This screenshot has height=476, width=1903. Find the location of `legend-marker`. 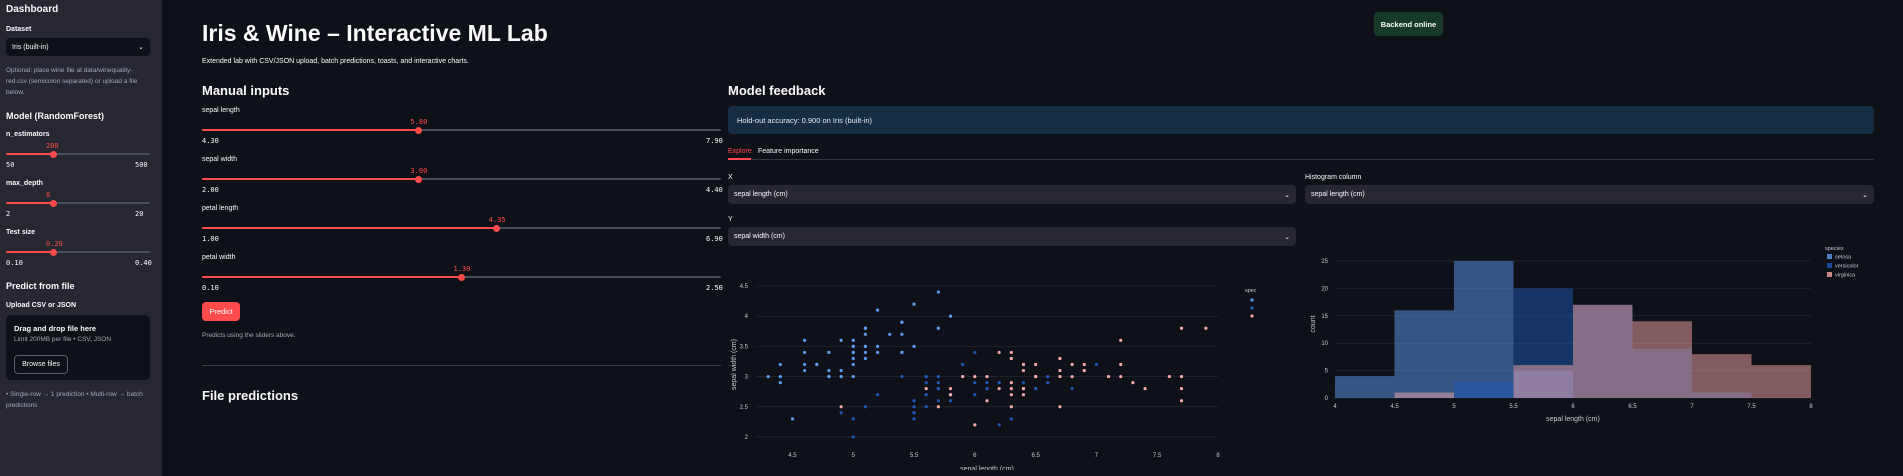

legend-marker is located at coordinates (1252, 300).